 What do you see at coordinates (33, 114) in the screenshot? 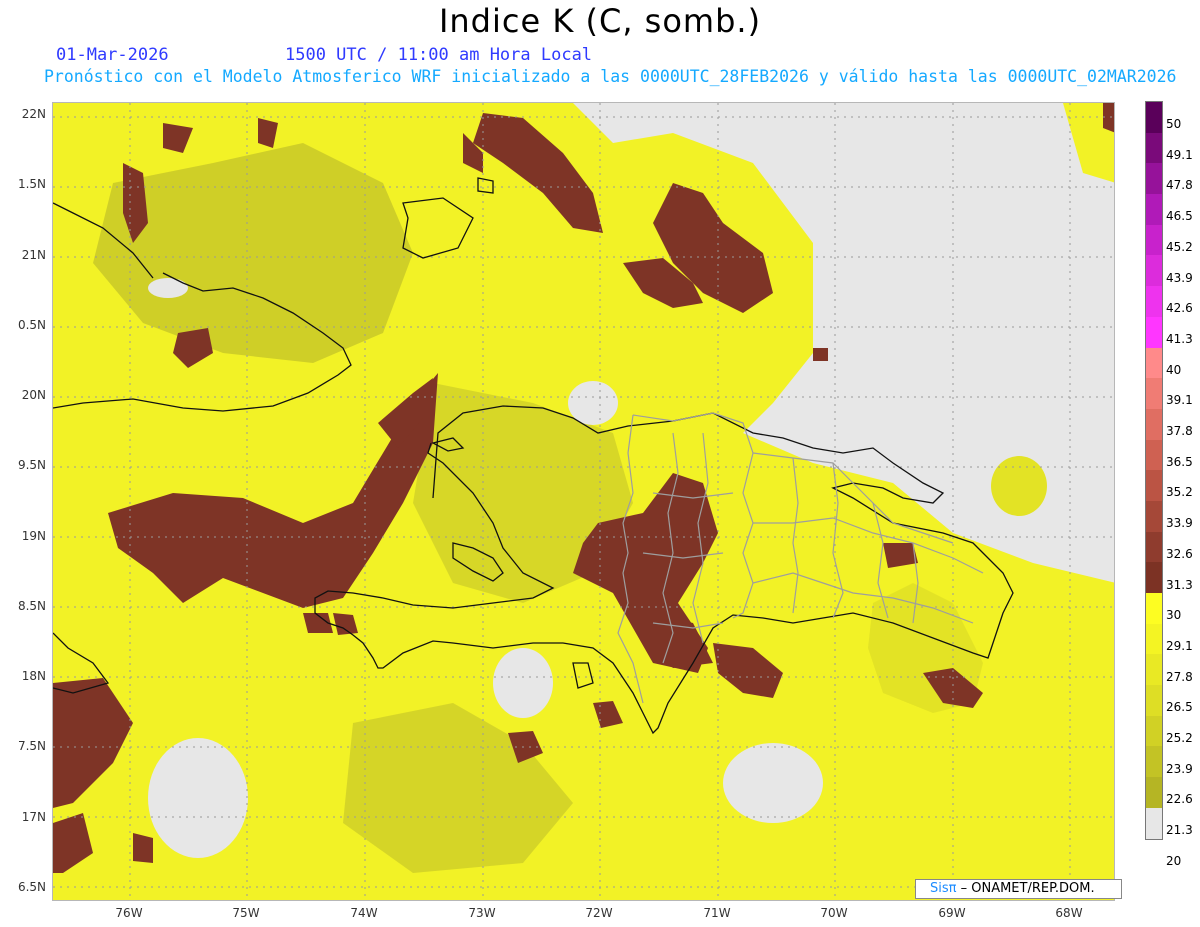
I see `lat-label: 22N` at bounding box center [33, 114].